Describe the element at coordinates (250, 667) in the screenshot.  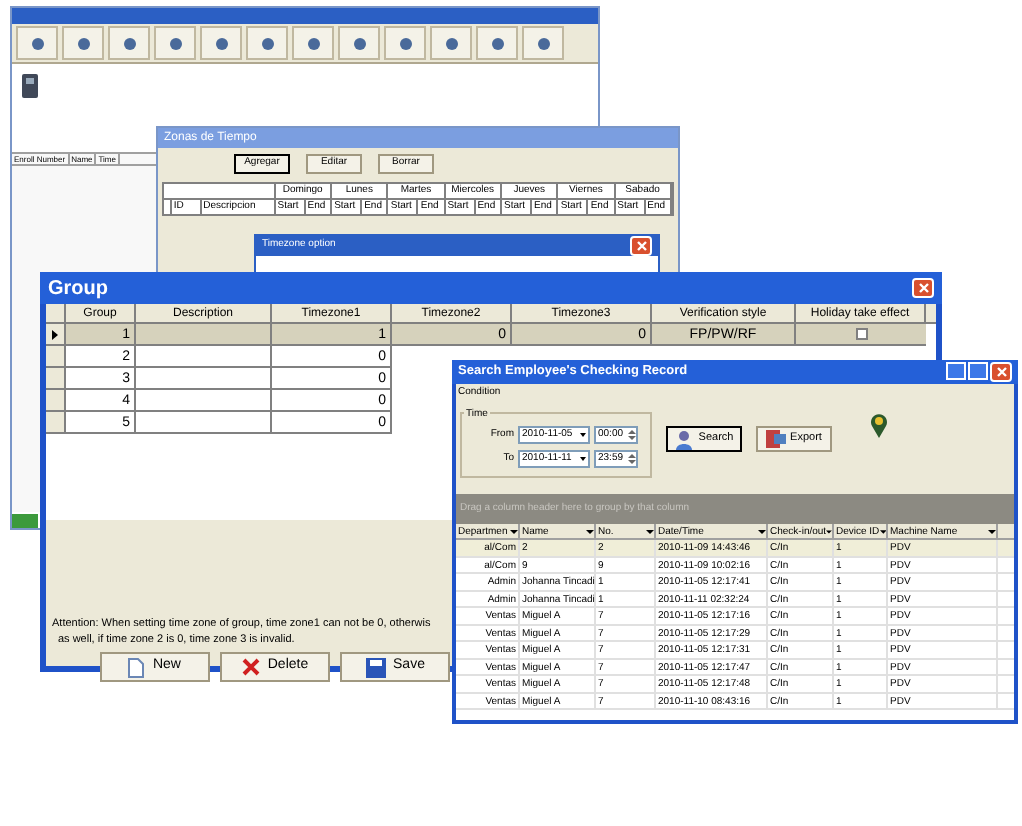
I see `delete-icon` at that location.